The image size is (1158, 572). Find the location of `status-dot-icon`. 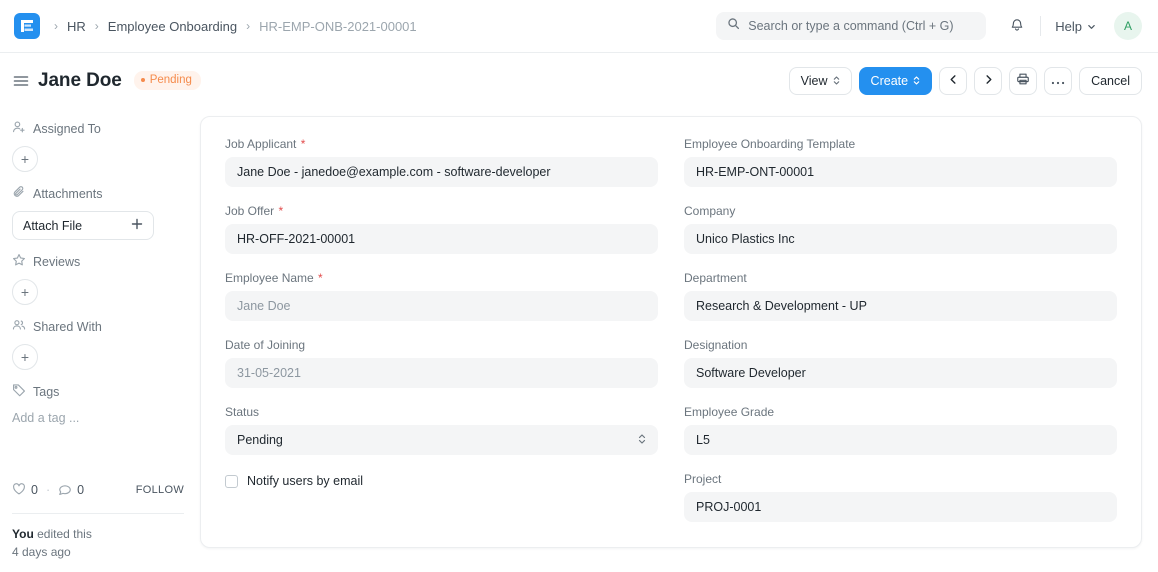

status-dot-icon is located at coordinates (142, 80).